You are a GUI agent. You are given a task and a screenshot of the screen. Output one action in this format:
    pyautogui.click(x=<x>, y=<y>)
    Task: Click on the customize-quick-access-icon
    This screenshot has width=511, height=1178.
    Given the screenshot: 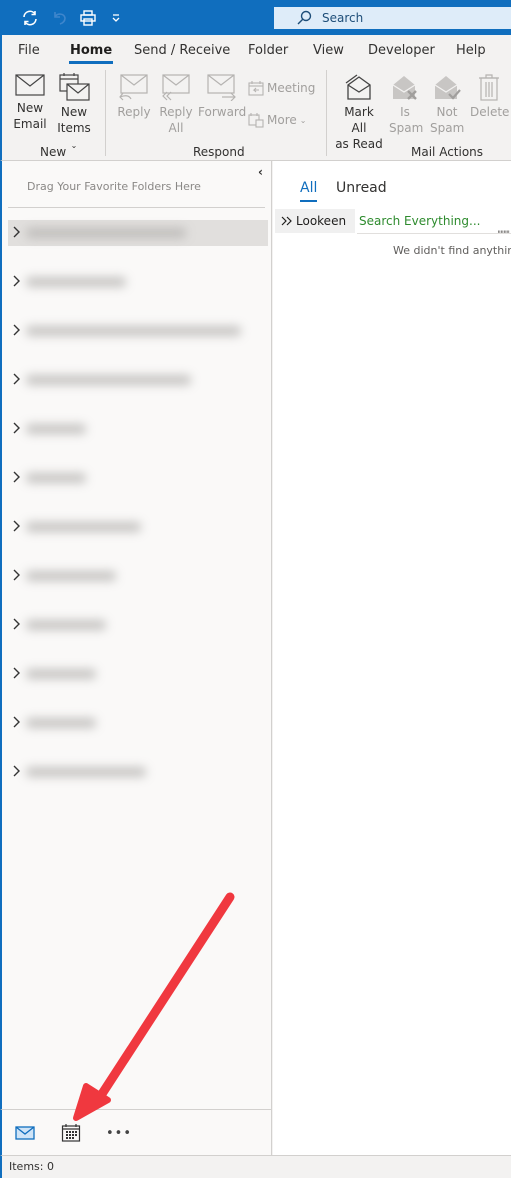 What is the action you would take?
    pyautogui.click(x=116, y=18)
    